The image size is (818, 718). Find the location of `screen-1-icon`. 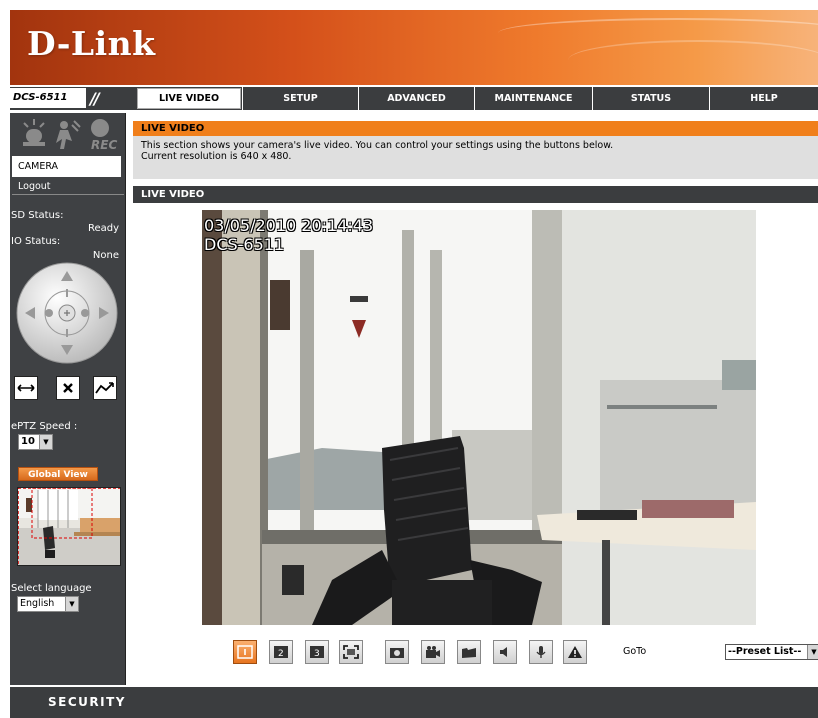

screen-1-icon is located at coordinates (245, 652).